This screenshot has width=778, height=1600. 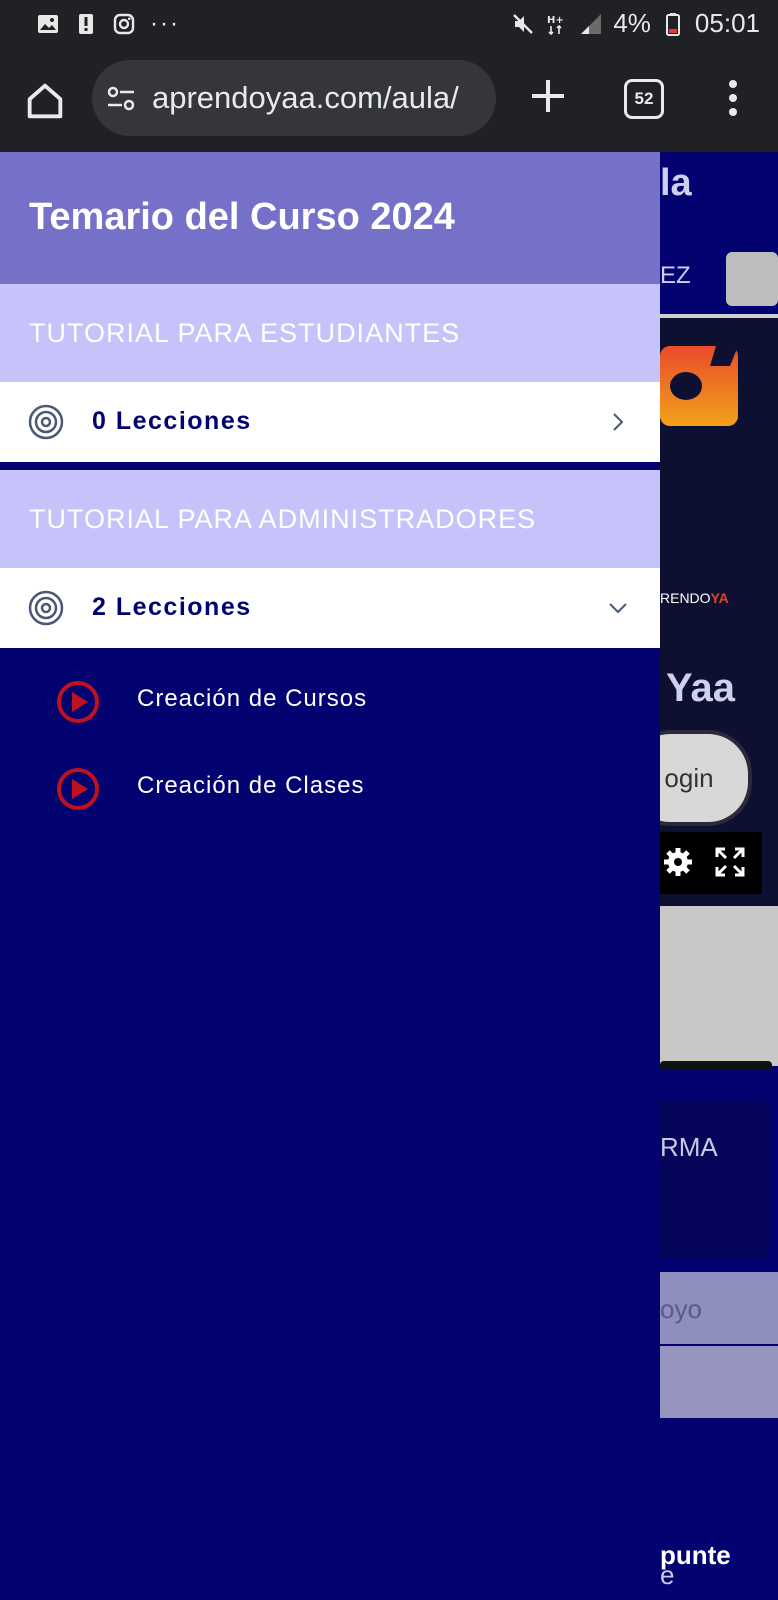 I want to click on instagram-icon, so click(x=124, y=24).